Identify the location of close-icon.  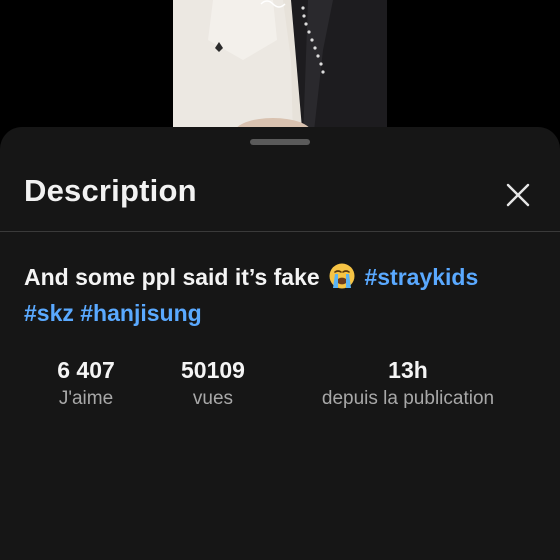
(518, 195).